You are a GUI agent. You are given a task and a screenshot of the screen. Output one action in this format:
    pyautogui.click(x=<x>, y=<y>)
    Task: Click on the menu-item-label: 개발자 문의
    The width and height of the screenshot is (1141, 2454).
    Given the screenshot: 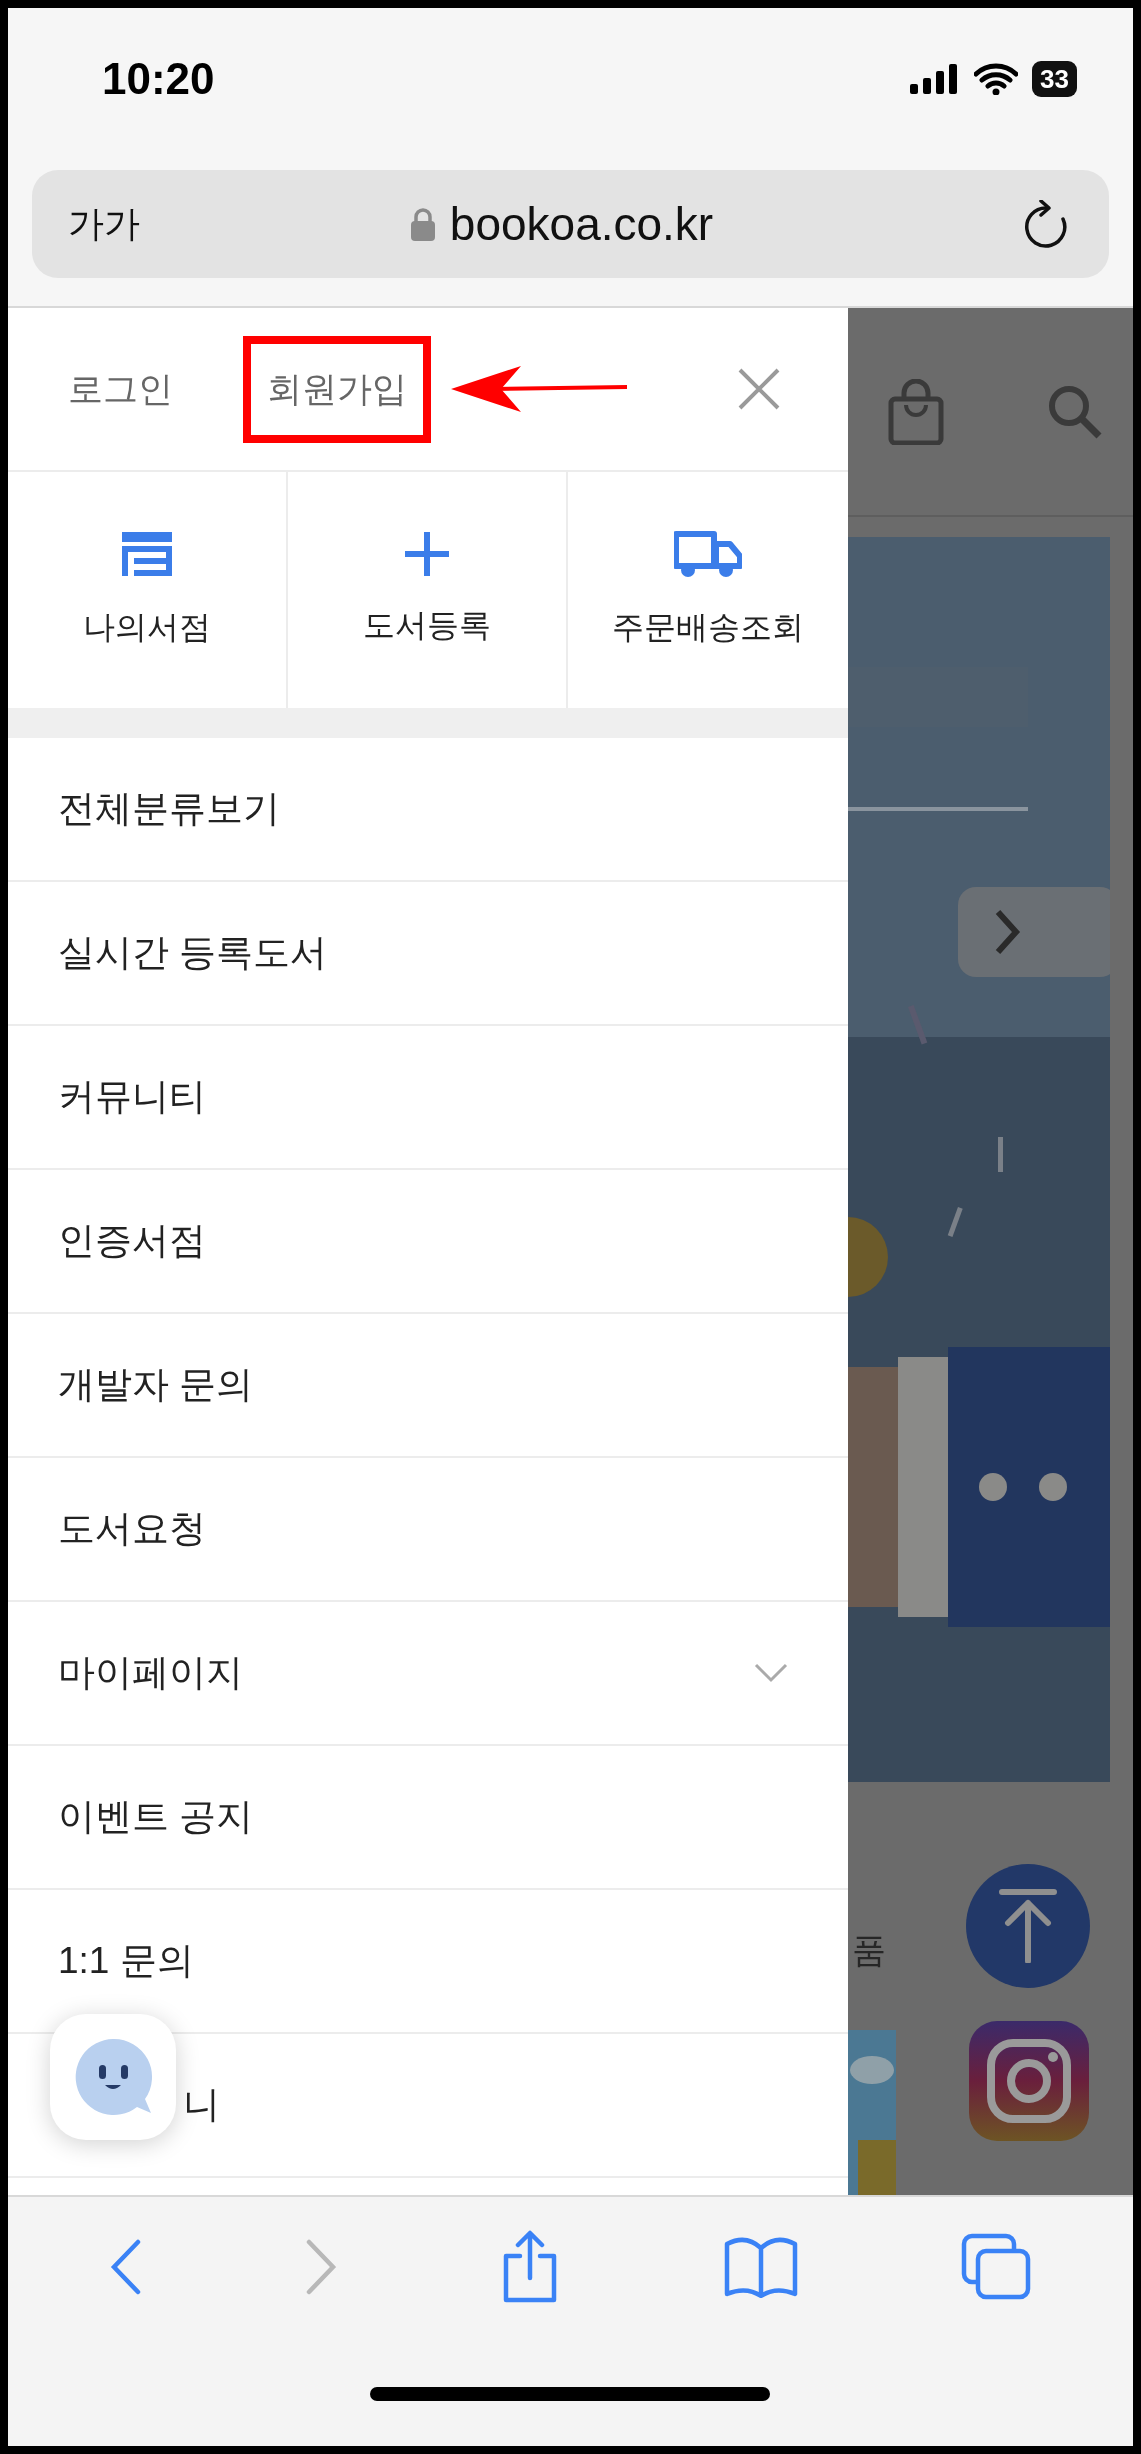 What is the action you would take?
    pyautogui.click(x=156, y=1385)
    